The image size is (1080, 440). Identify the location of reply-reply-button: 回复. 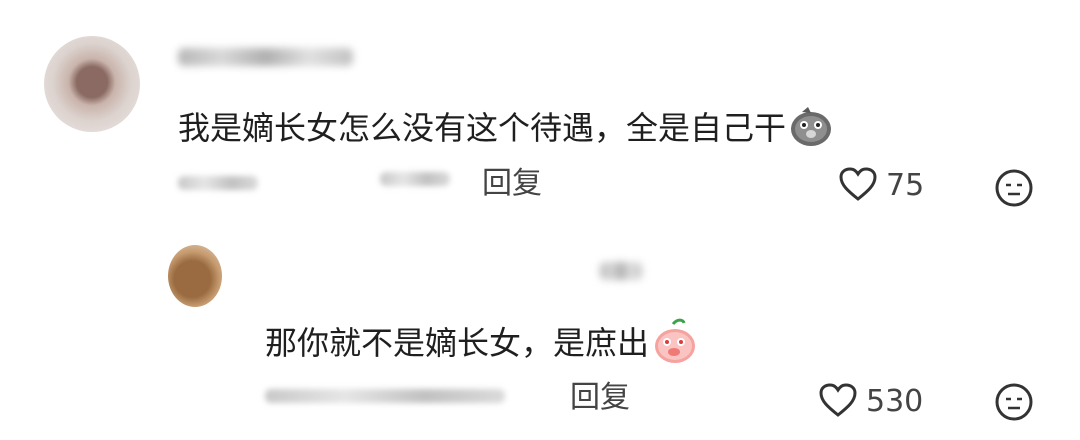
(600, 398).